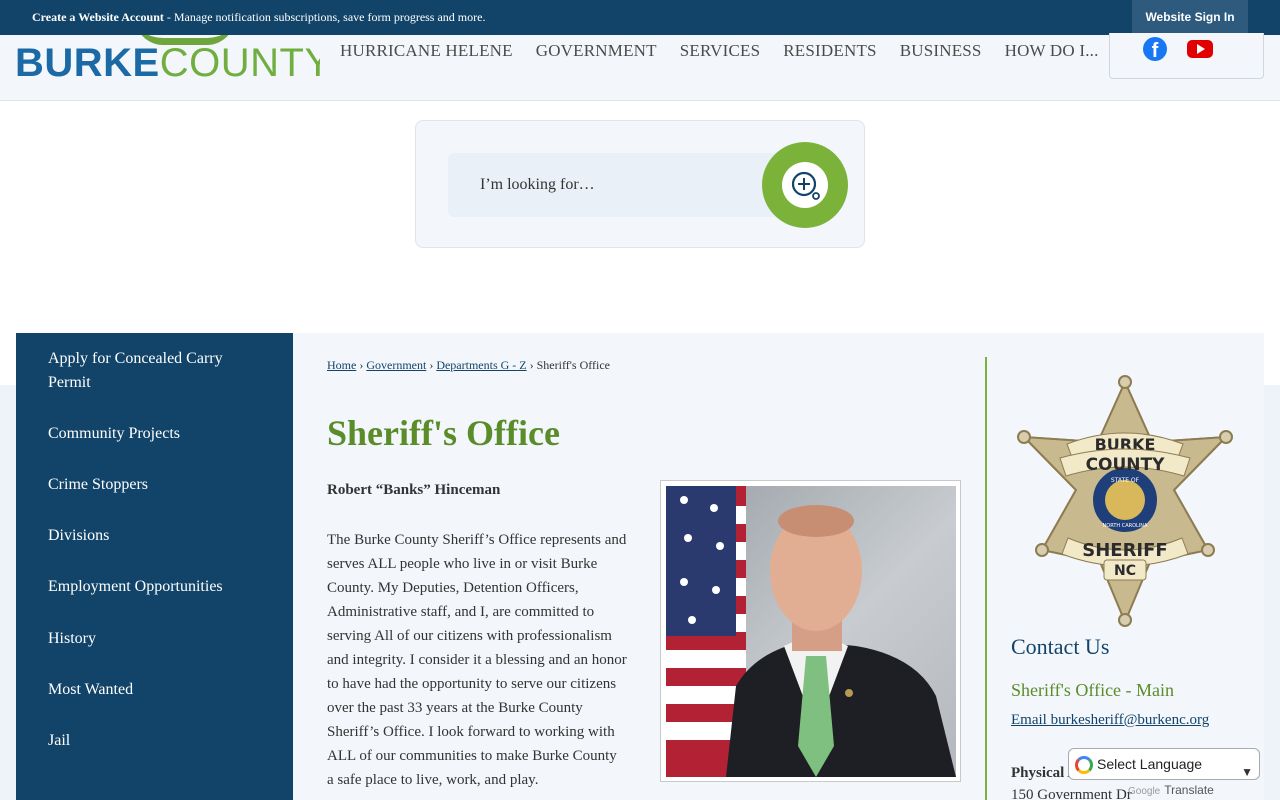 This screenshot has width=1280, height=800. What do you see at coordinates (1125, 480) in the screenshot?
I see `badge-seal-top: STATE OF` at bounding box center [1125, 480].